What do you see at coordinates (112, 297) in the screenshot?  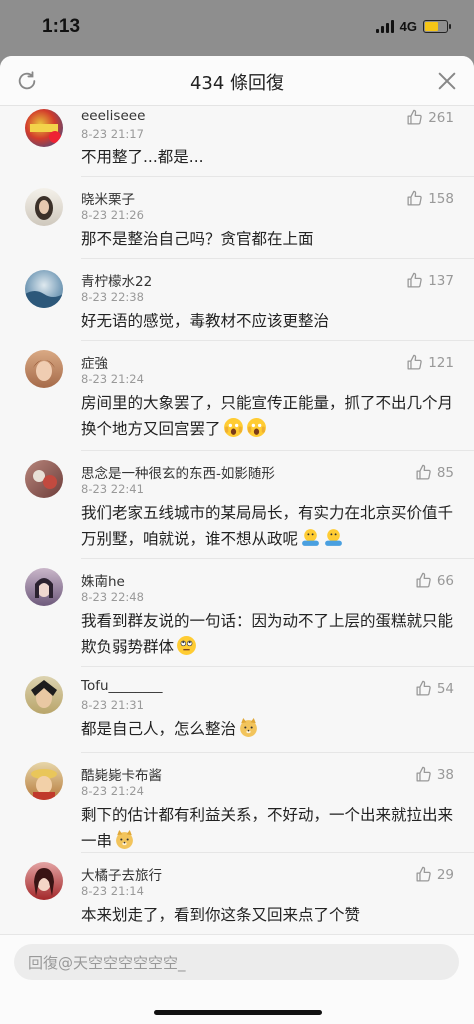 I see `comment-time: 8-23 22:38` at bounding box center [112, 297].